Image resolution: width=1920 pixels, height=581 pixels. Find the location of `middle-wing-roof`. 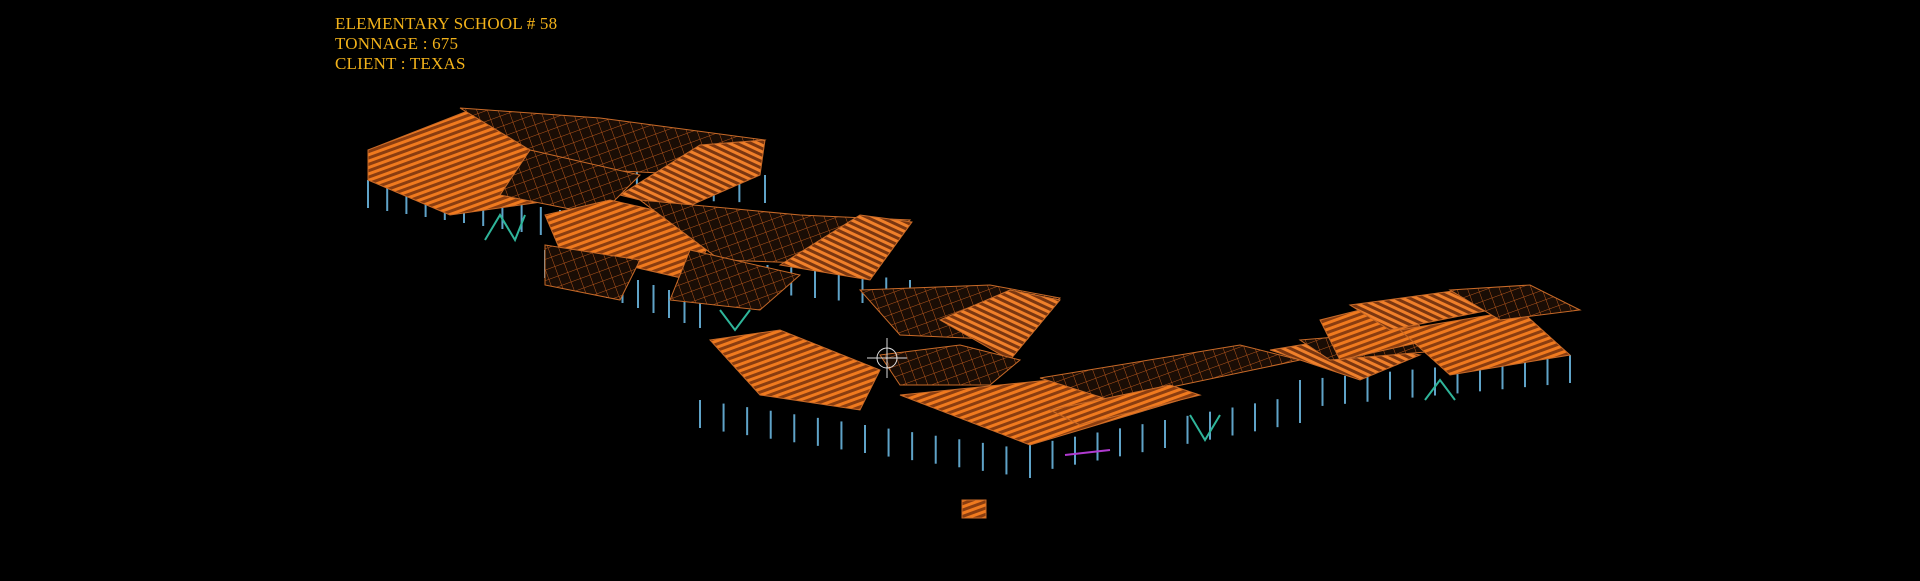

middle-wing-roof is located at coordinates (728, 255).